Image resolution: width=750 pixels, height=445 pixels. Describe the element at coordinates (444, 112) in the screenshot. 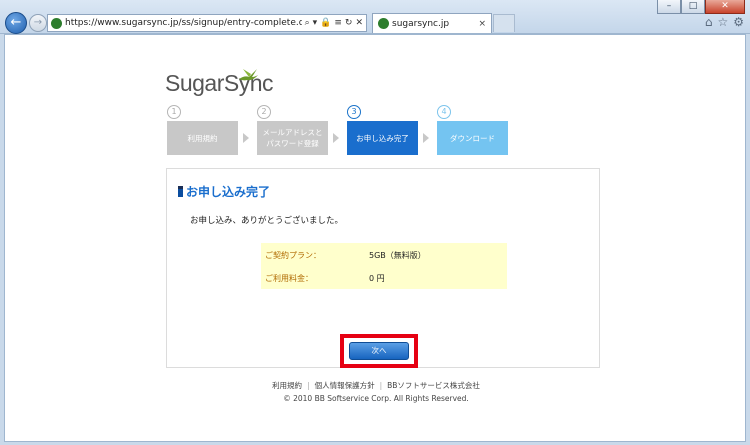

I see `step-4-number: 4` at that location.